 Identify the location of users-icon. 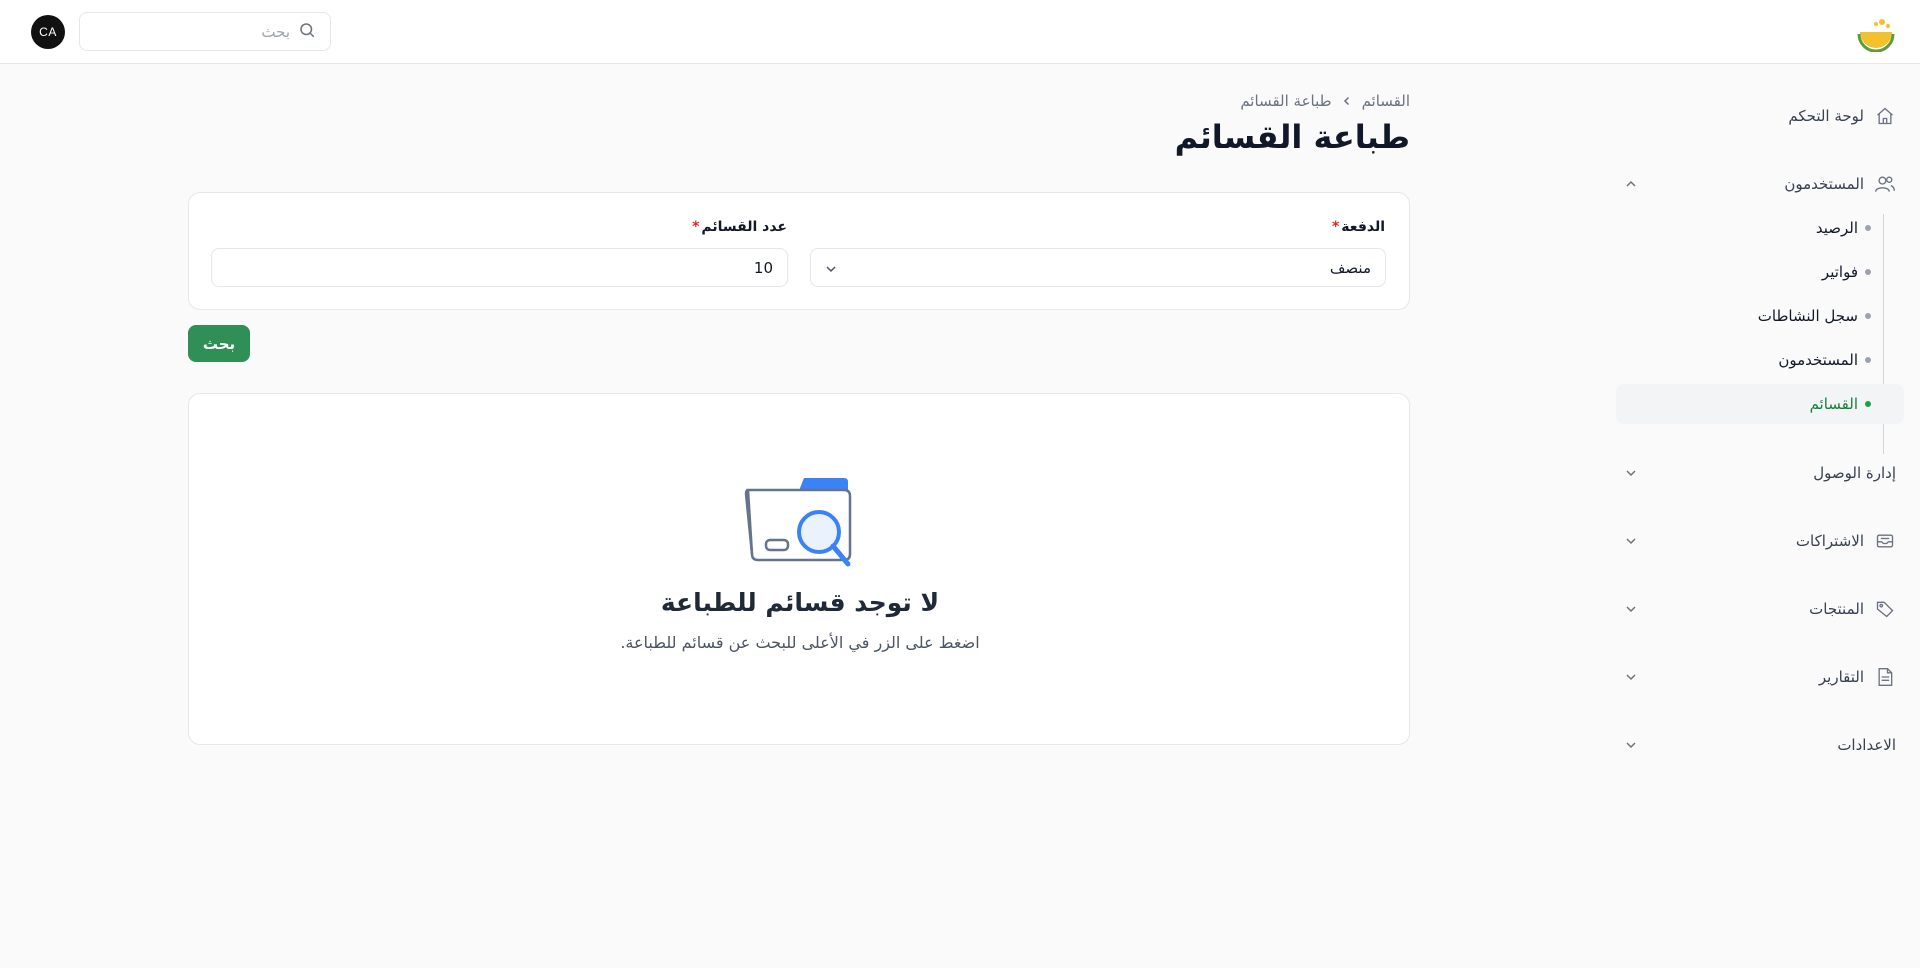
(1885, 184).